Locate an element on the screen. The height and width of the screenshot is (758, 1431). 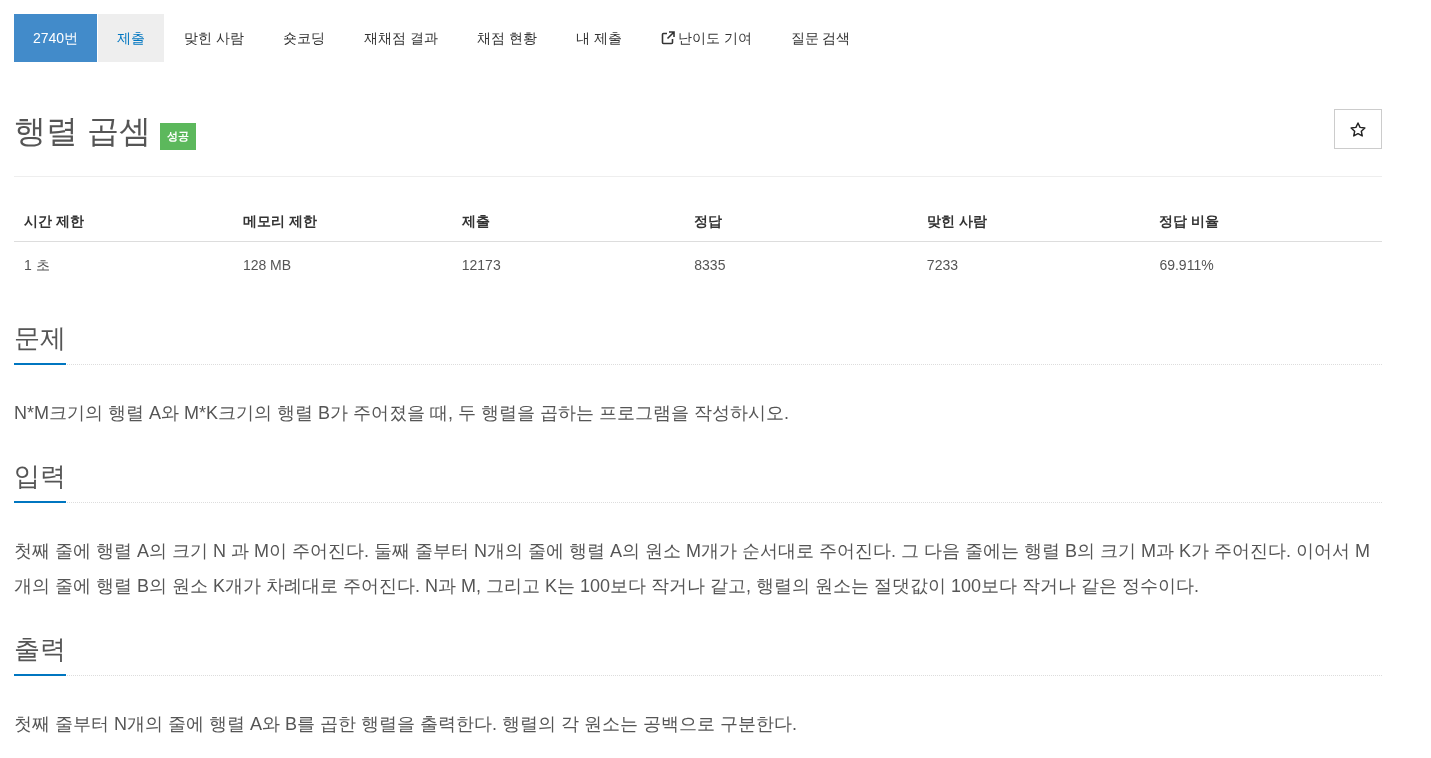
table-cell: 69.911% is located at coordinates (1265, 264).